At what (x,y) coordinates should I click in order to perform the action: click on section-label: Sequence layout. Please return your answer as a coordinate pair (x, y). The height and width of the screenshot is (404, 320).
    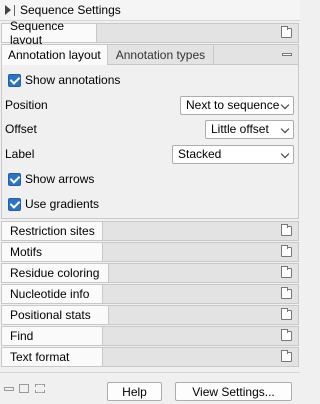
    Looking at the image, I should click on (49, 33).